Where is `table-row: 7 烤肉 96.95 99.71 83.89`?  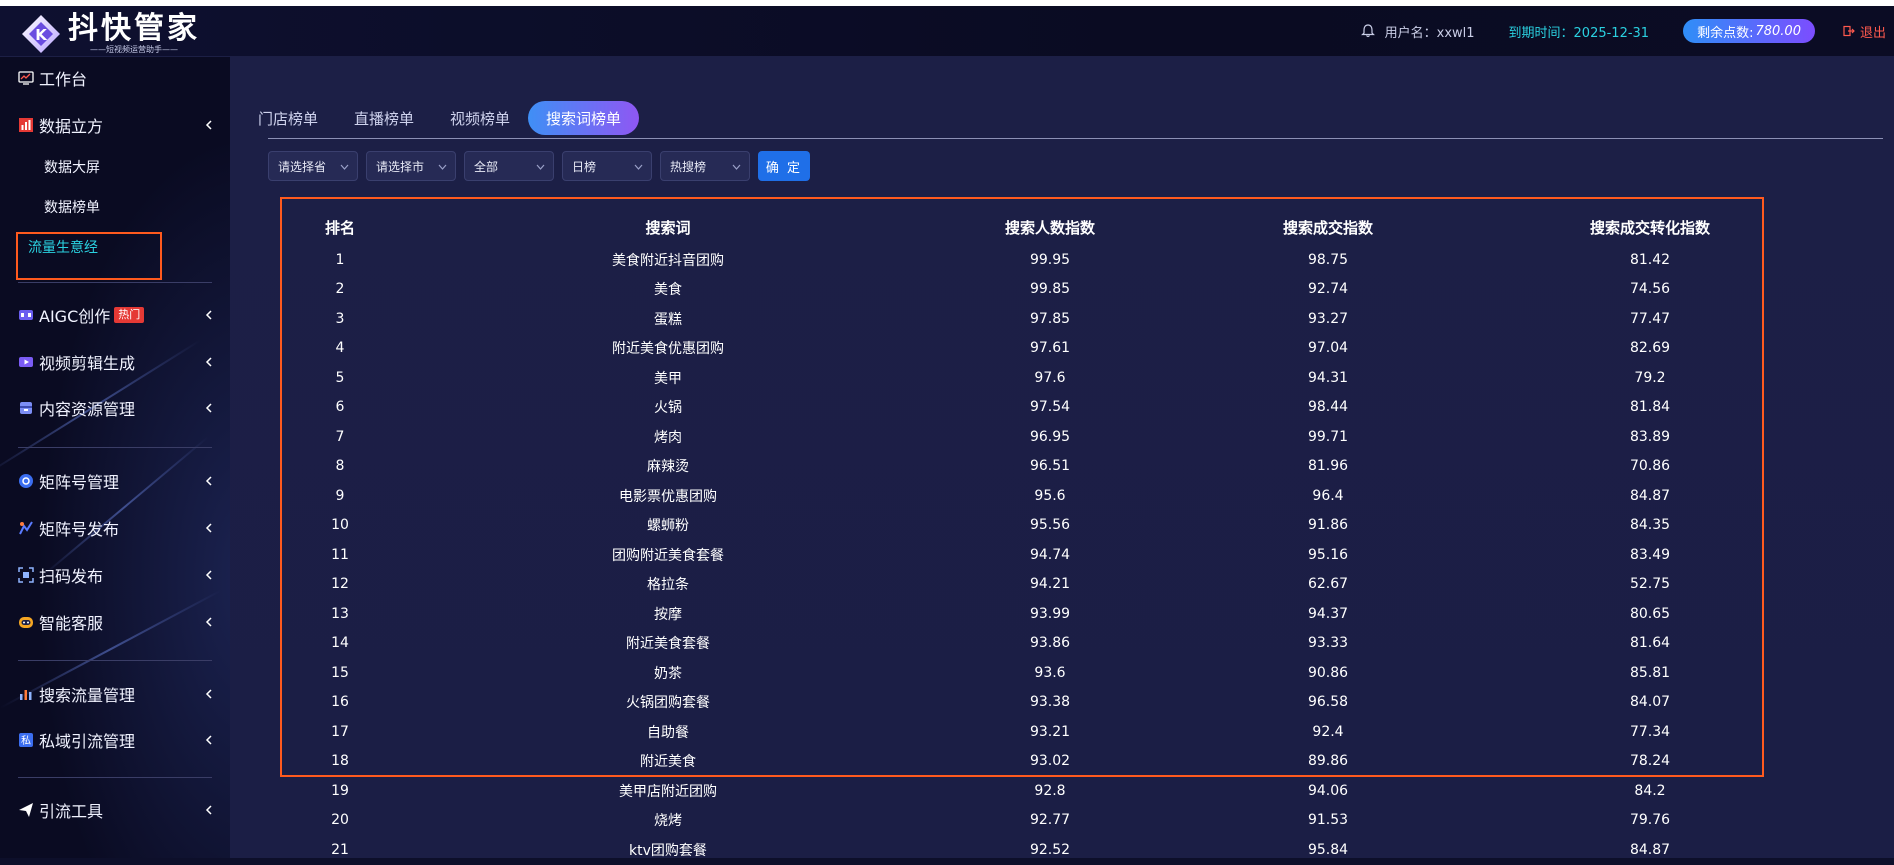
table-row: 7 烤肉 96.95 99.71 83.89 is located at coordinates (1022, 437).